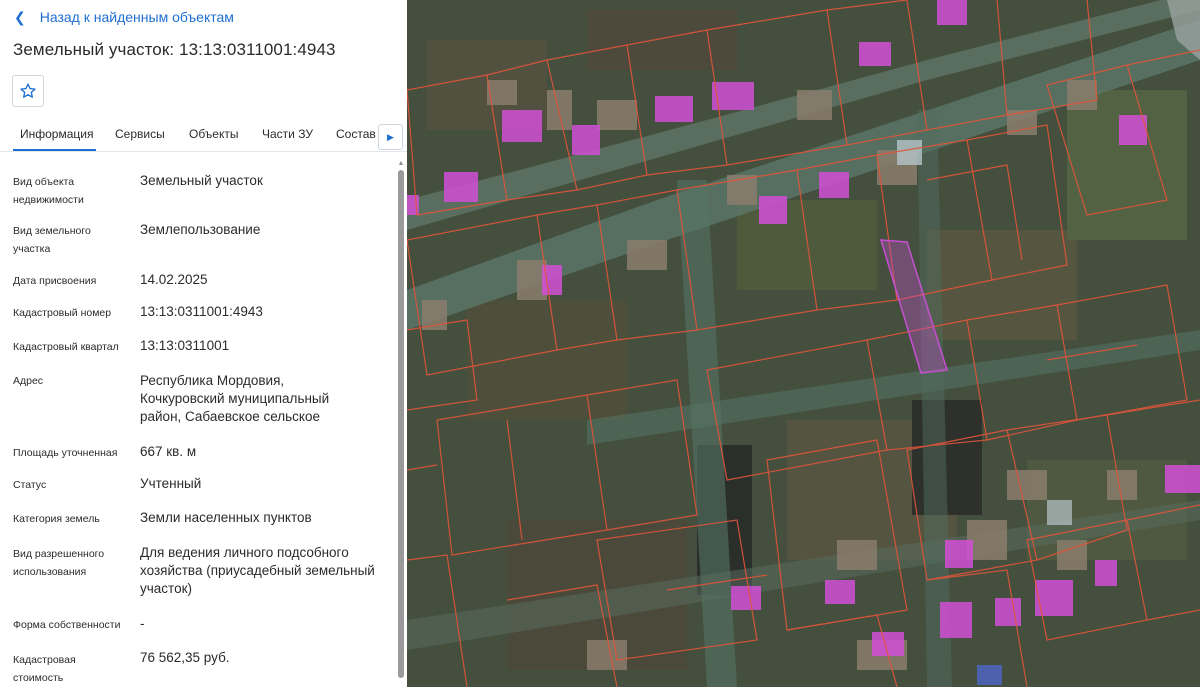  I want to click on property-label: Вид земельного участка, so click(52, 240).